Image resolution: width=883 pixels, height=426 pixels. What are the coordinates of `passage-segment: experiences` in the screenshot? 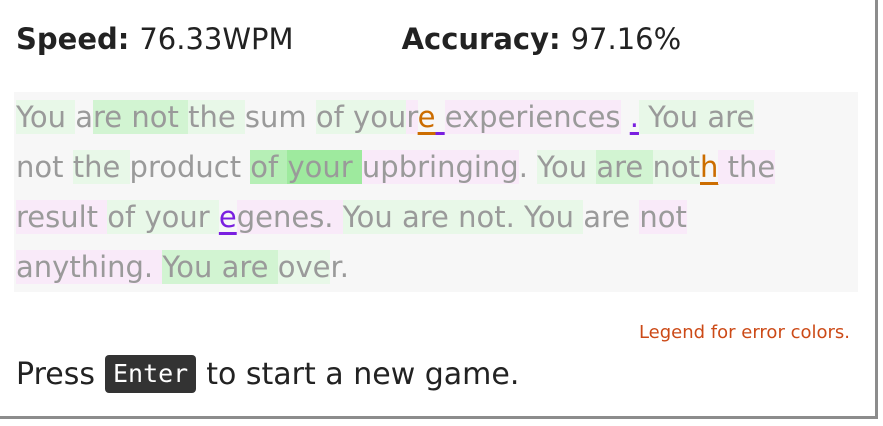 It's located at (532, 117).